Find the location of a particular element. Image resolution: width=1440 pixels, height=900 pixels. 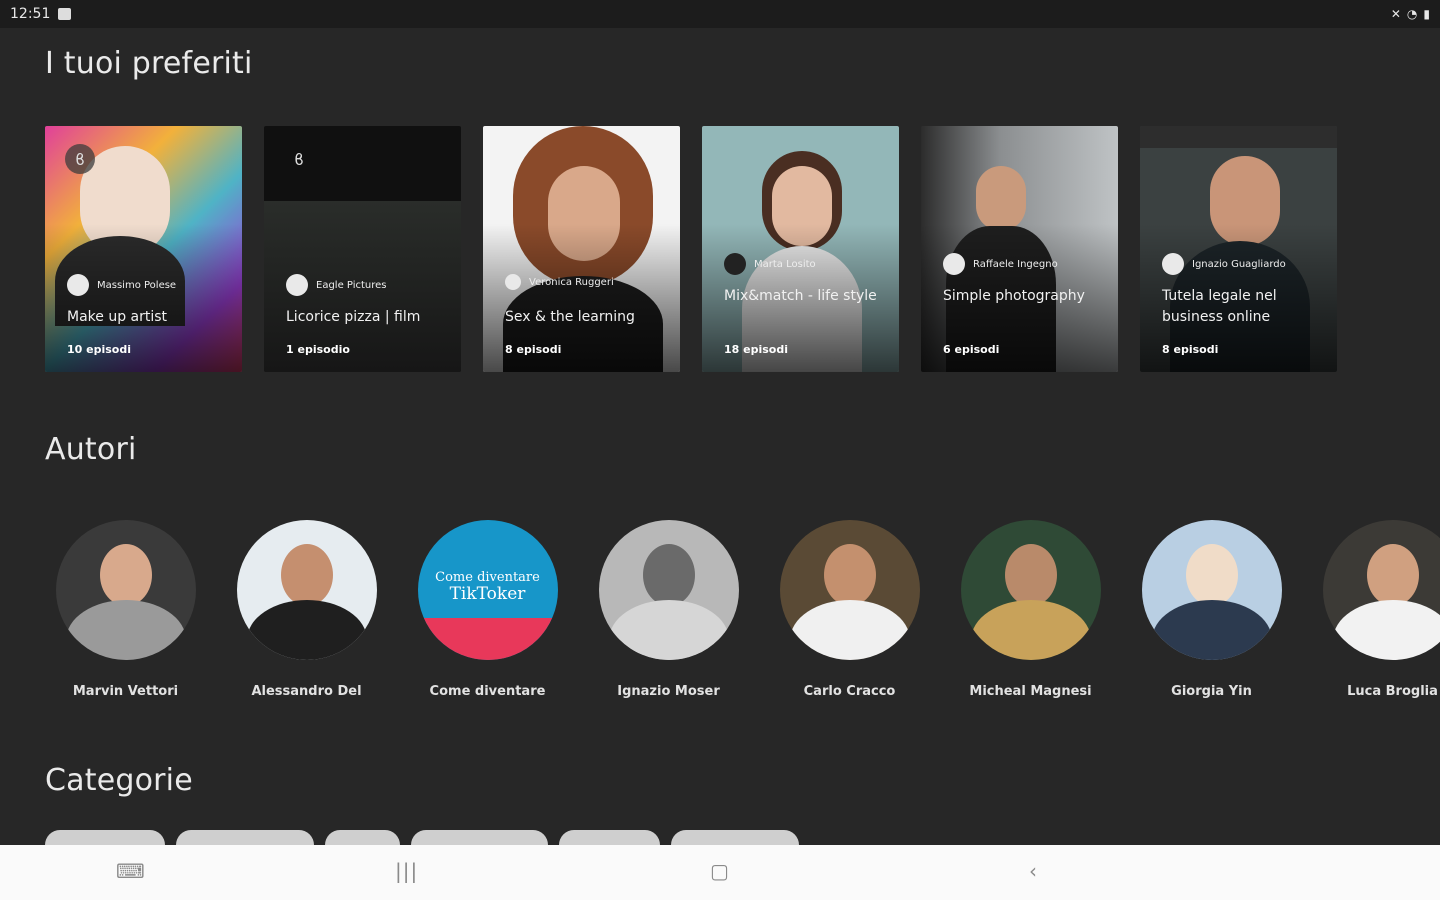

card-title: Simple photography is located at coordinates (1014, 296).